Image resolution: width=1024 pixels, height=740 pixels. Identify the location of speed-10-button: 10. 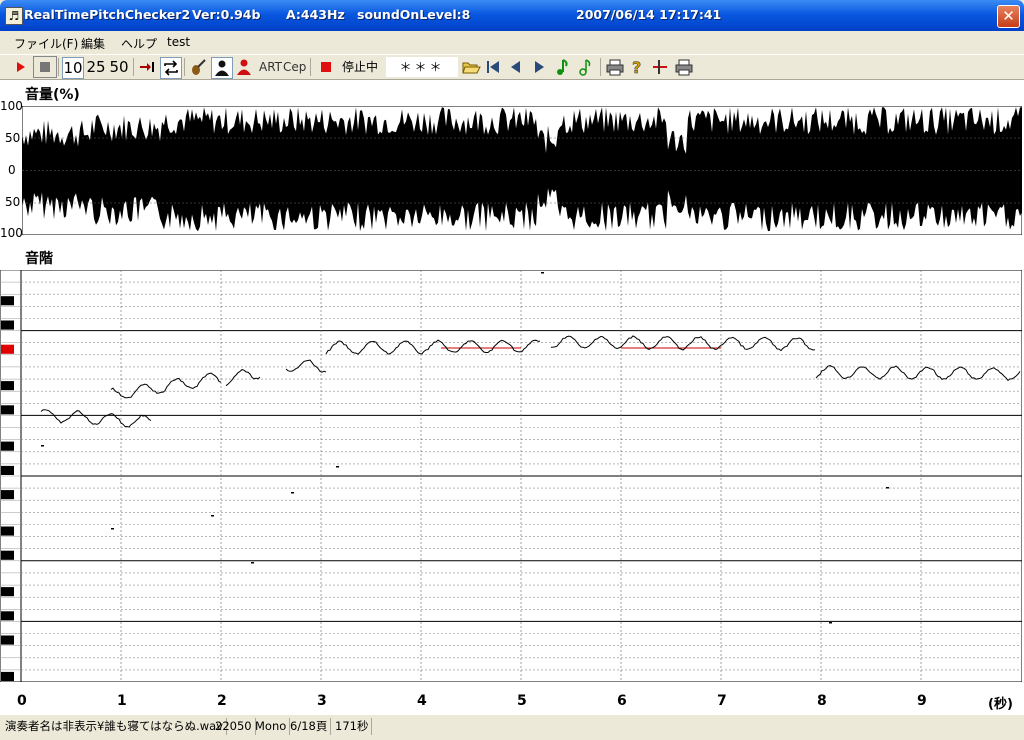
(73, 68).